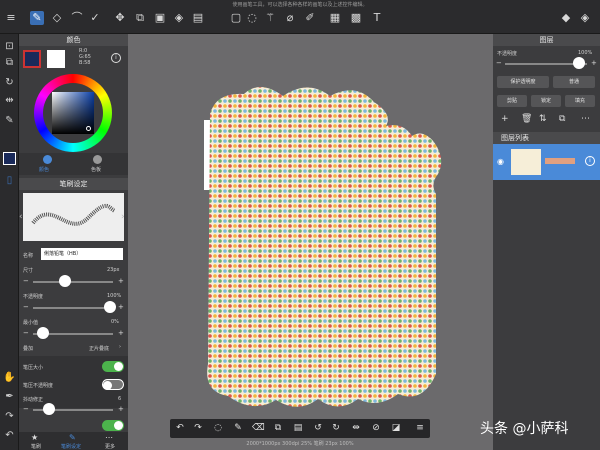  Describe the element at coordinates (9, 435) in the screenshot. I see `undo-icon: ↶` at that location.